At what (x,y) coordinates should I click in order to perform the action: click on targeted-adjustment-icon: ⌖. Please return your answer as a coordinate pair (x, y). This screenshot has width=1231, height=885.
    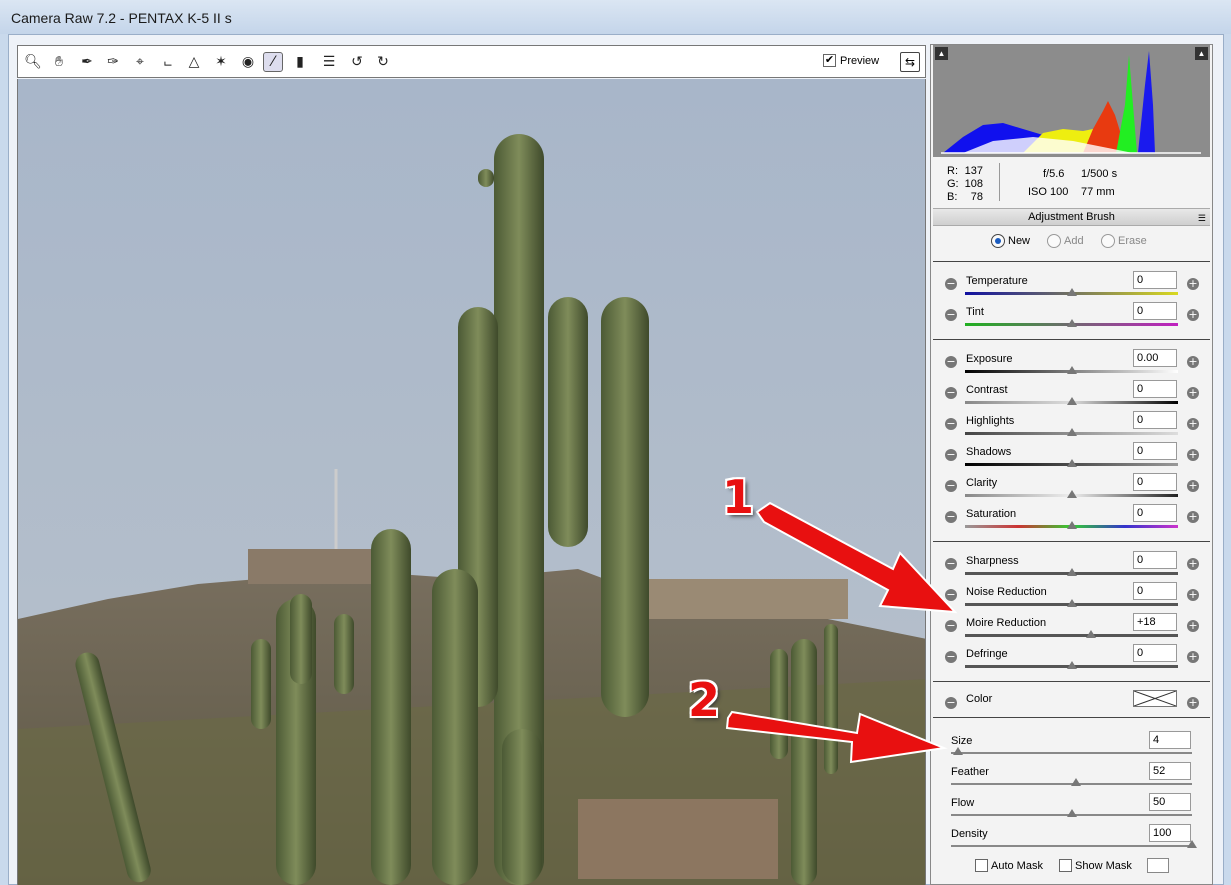
    Looking at the image, I should click on (140, 62).